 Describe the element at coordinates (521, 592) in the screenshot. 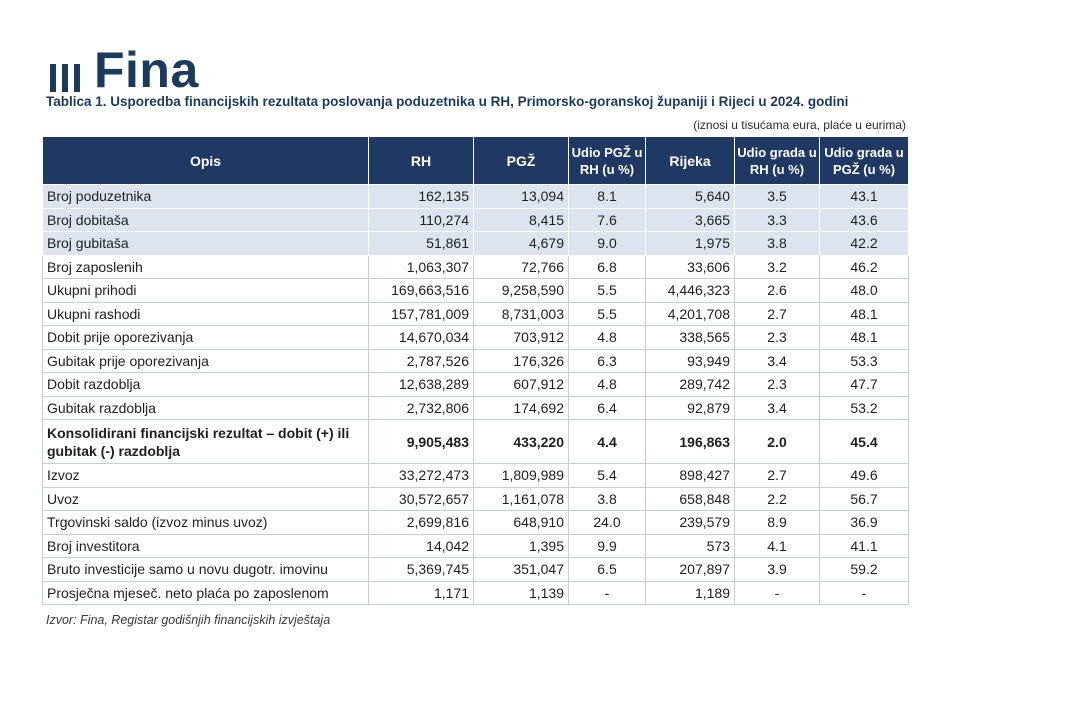

I see `cell-pgz: 1,139` at that location.